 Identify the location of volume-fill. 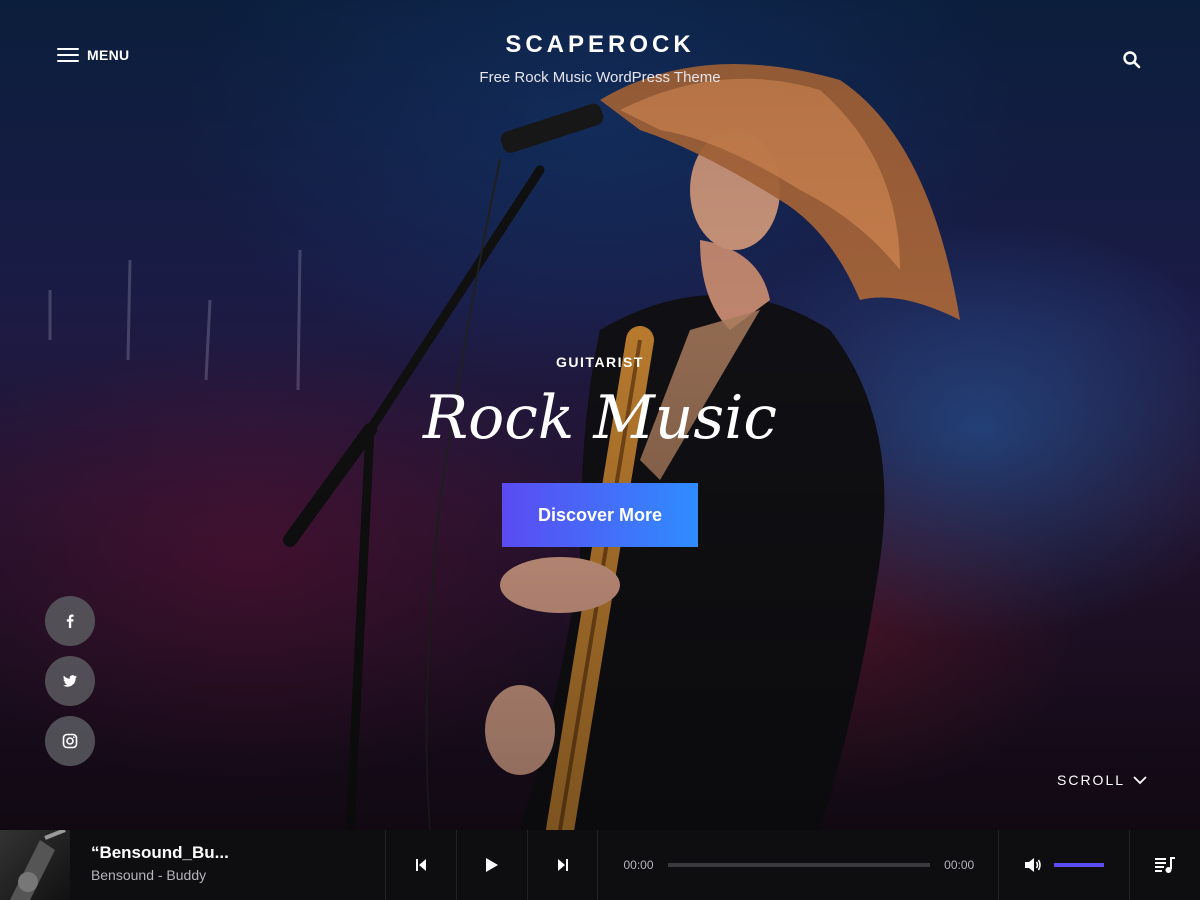
(1079, 865).